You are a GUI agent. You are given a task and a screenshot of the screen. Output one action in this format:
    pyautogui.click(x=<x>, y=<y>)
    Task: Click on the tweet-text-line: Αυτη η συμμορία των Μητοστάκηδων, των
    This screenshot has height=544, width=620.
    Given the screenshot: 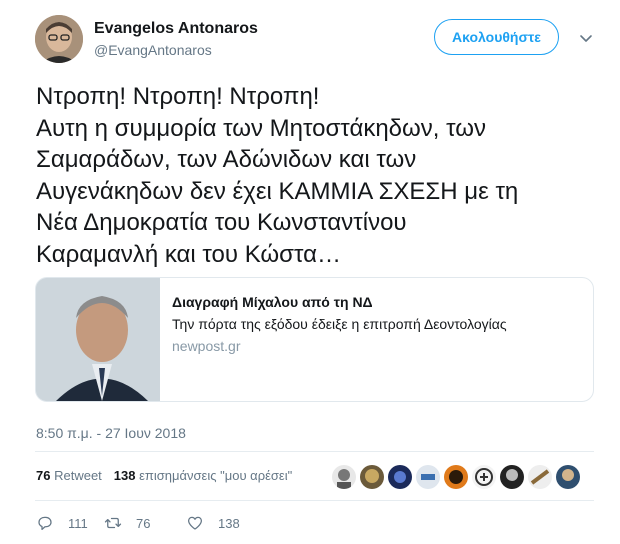 What is the action you would take?
    pyautogui.click(x=261, y=128)
    